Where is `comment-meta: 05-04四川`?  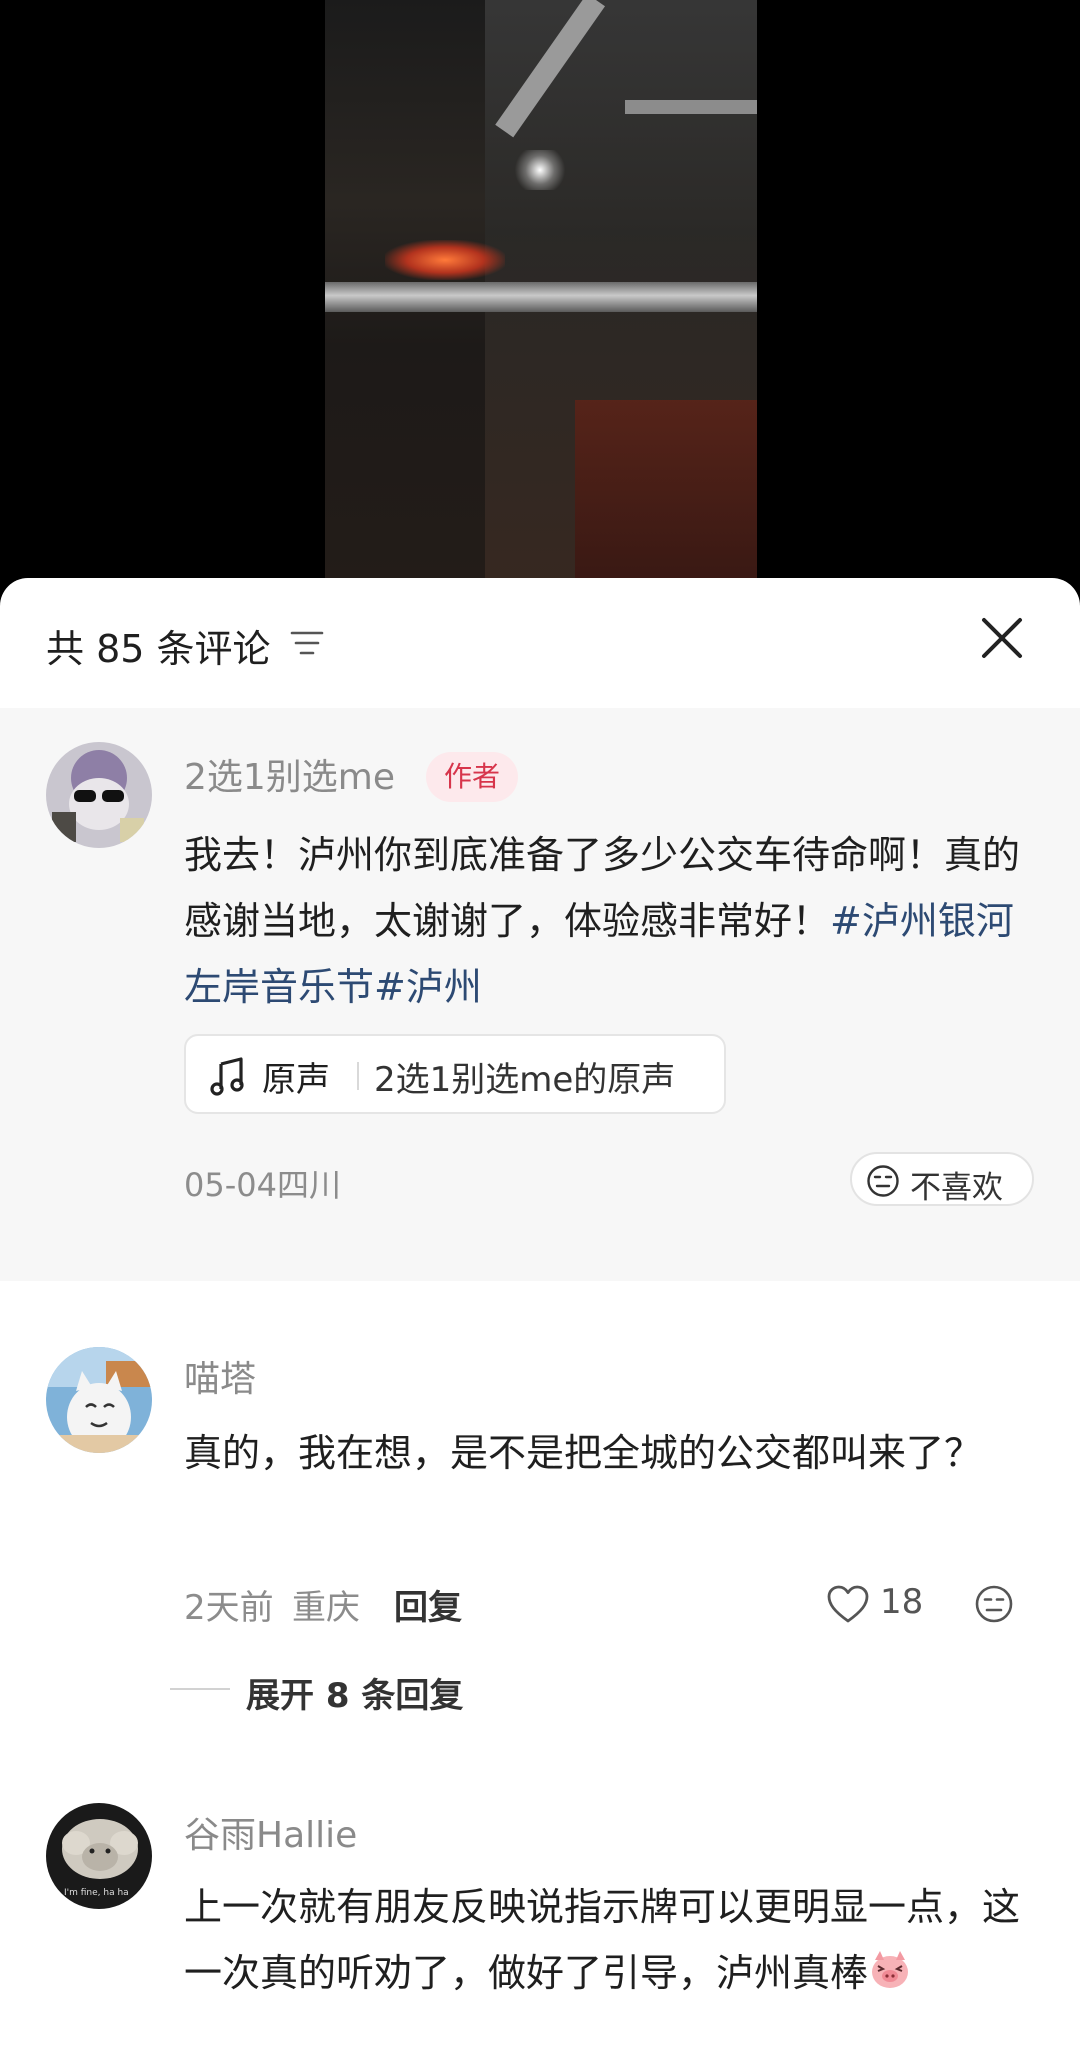
comment-meta: 05-04四川 is located at coordinates (262, 1185).